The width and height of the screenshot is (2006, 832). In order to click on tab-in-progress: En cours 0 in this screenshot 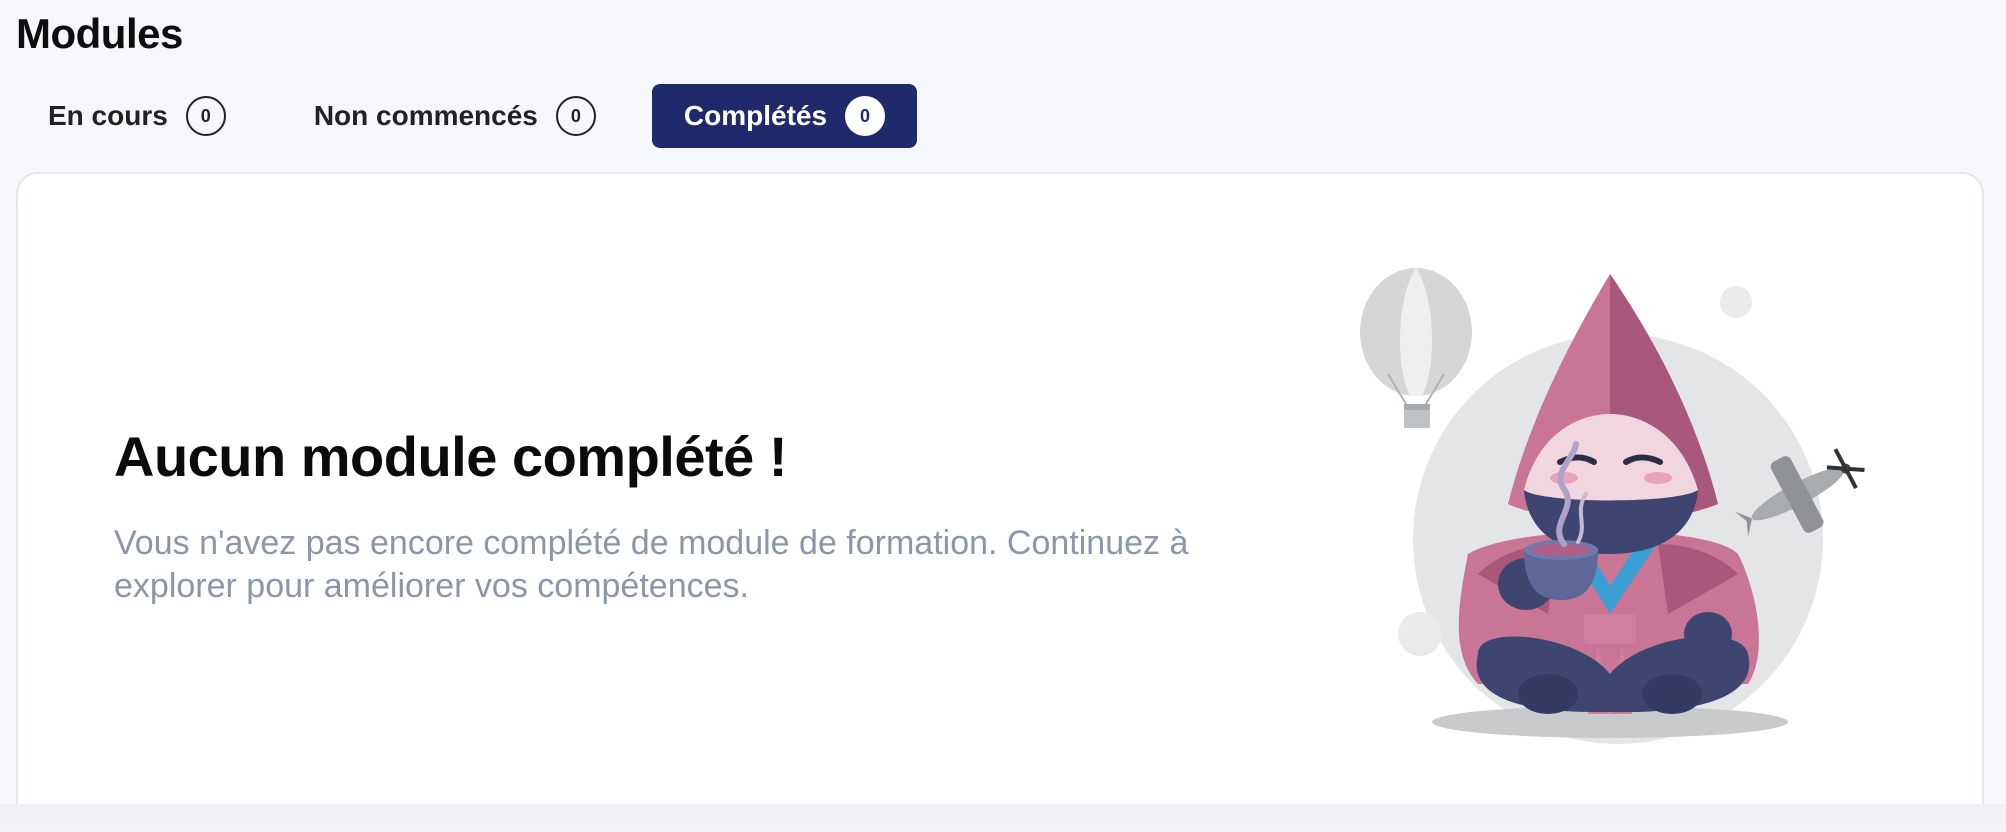, I will do `click(137, 116)`.